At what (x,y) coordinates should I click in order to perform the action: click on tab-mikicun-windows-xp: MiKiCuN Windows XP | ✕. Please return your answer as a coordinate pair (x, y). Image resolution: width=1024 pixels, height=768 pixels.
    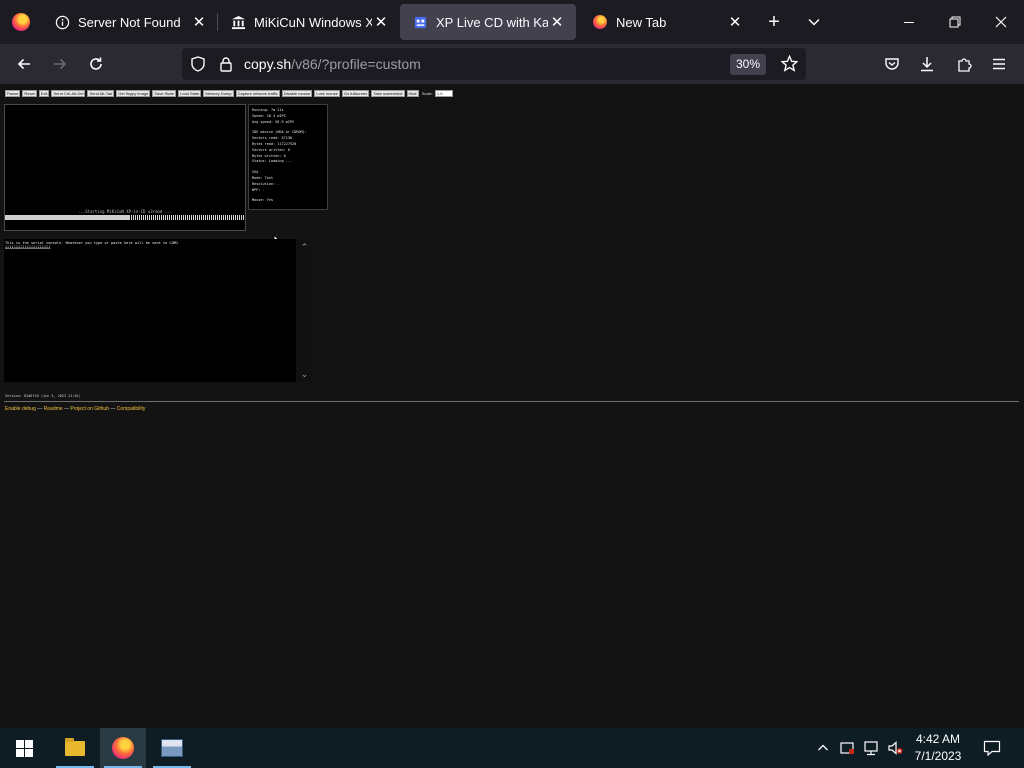
    Looking at the image, I should click on (309, 22).